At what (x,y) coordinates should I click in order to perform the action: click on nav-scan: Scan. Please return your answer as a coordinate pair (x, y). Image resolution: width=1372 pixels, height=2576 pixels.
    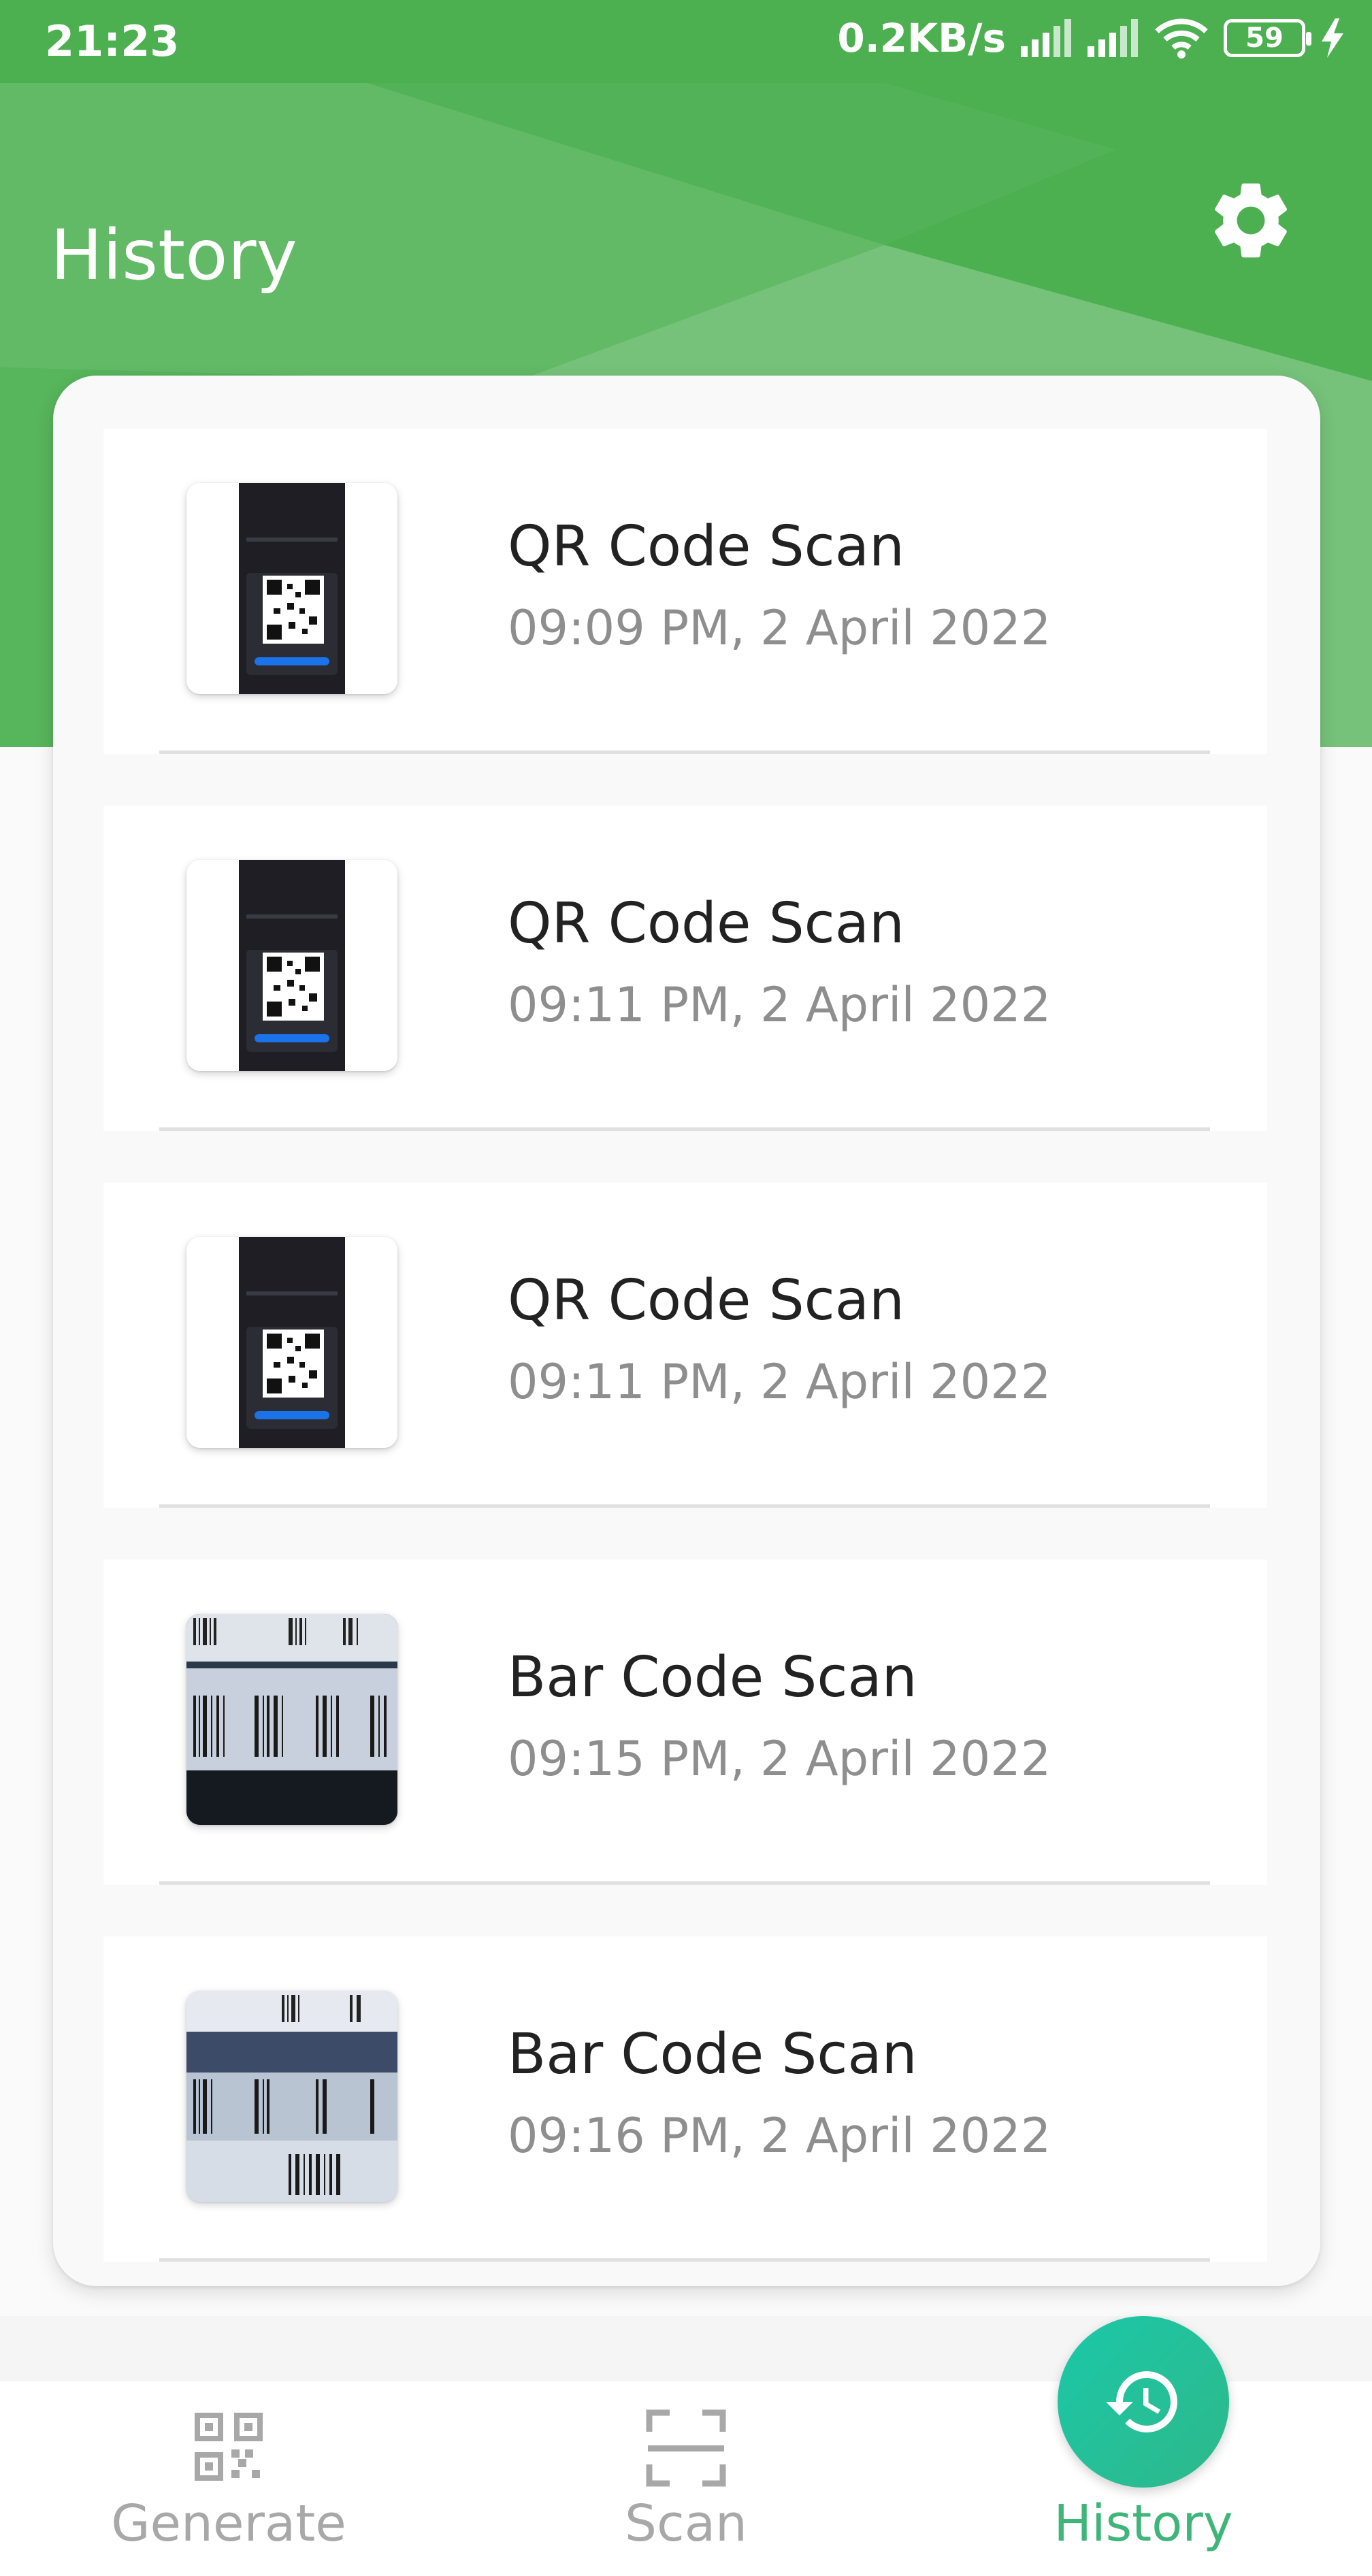
    Looking at the image, I should click on (686, 2479).